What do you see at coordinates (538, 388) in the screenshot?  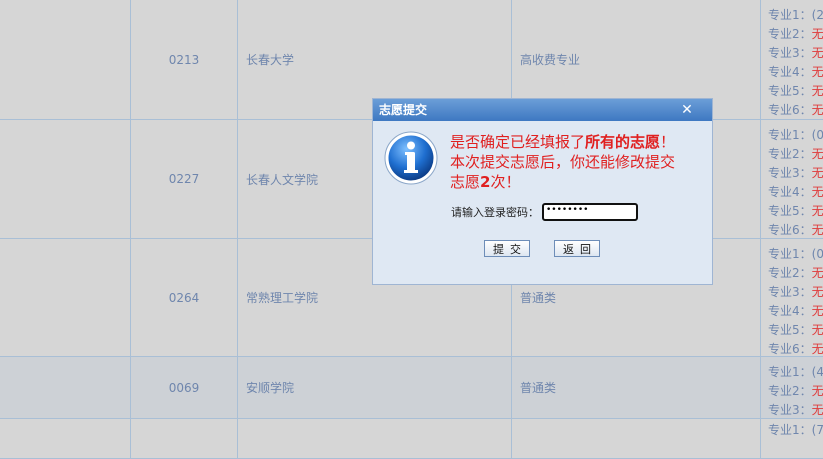 I see `enrollment-type: 普通类` at bounding box center [538, 388].